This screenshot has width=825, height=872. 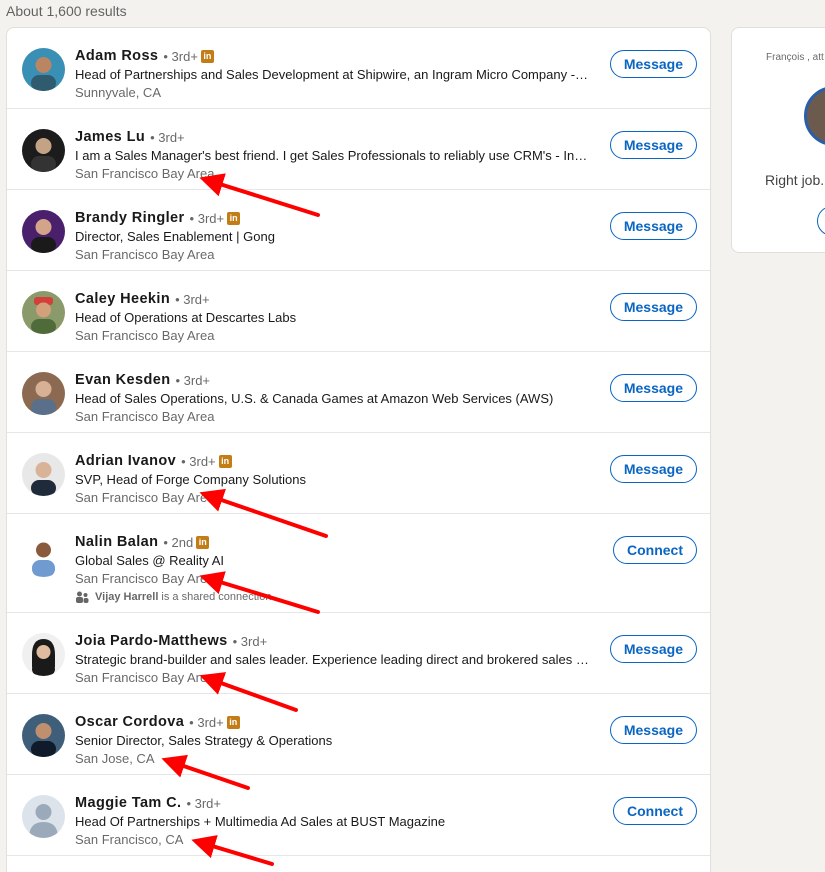 I want to click on people-icon, so click(x=82, y=597).